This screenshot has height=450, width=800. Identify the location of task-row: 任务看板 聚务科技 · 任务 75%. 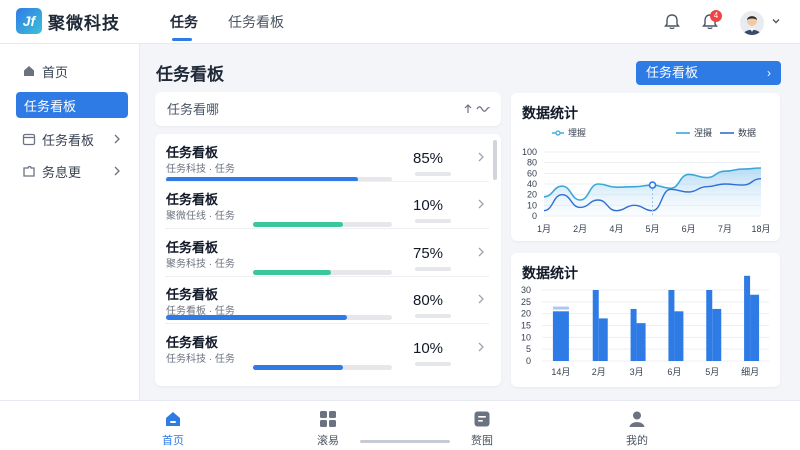
(328, 253).